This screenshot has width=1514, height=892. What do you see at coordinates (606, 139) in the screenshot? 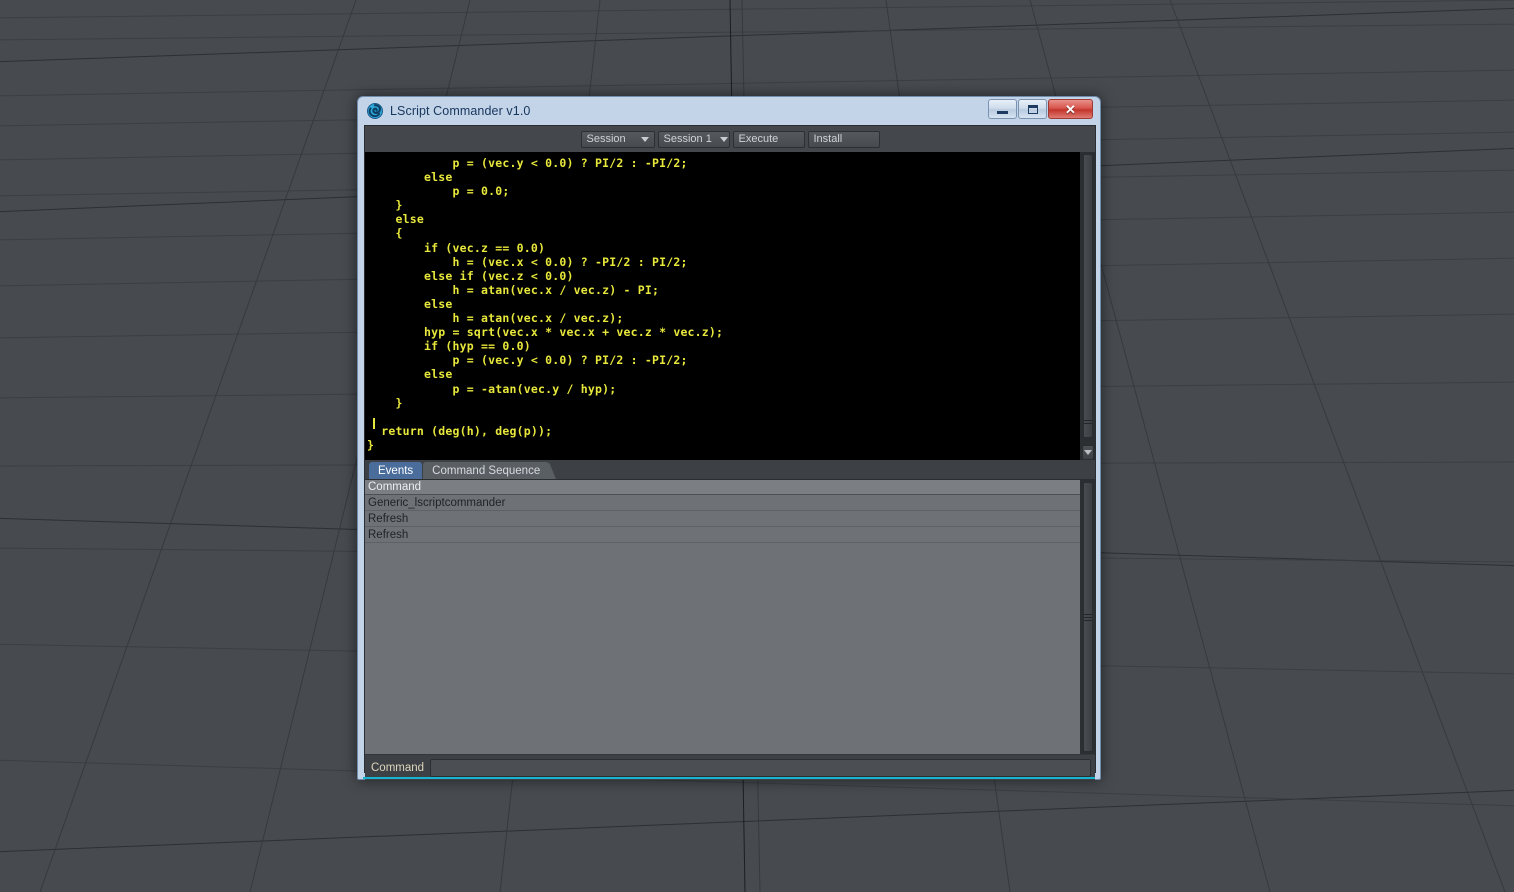
I see `session-dropdown-label: Session` at bounding box center [606, 139].